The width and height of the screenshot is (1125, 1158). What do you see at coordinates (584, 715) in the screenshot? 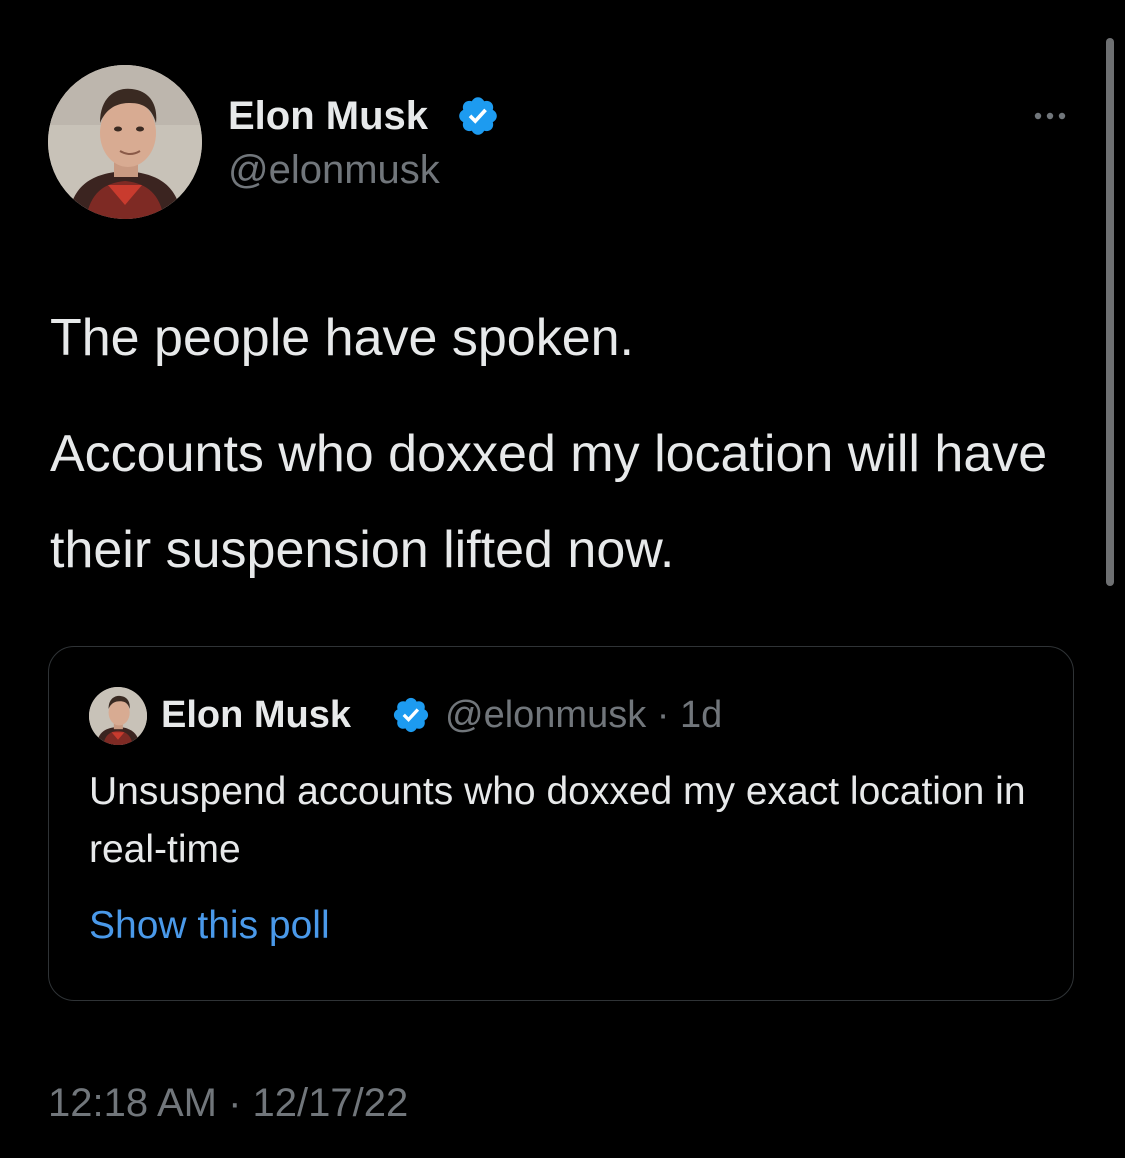
I see `quoted-handle-time: @elonmusk · 1d` at bounding box center [584, 715].